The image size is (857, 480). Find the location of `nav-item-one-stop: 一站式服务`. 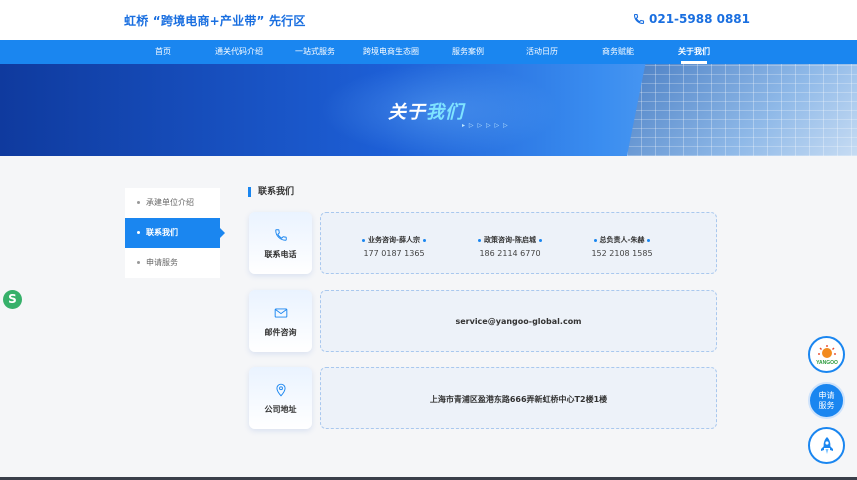

nav-item-one-stop: 一站式服务 is located at coordinates (315, 52).